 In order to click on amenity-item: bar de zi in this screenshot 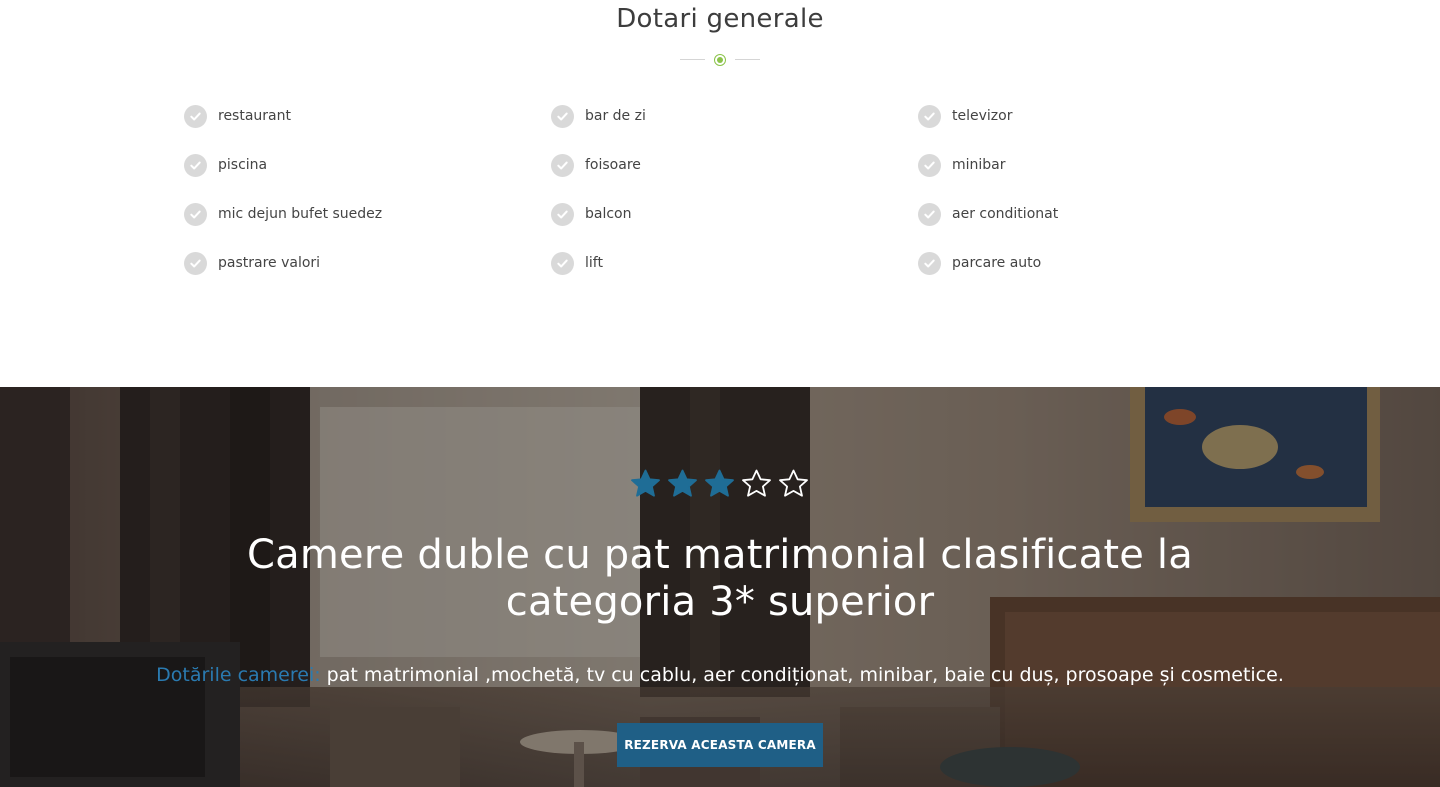, I will do `click(734, 129)`.